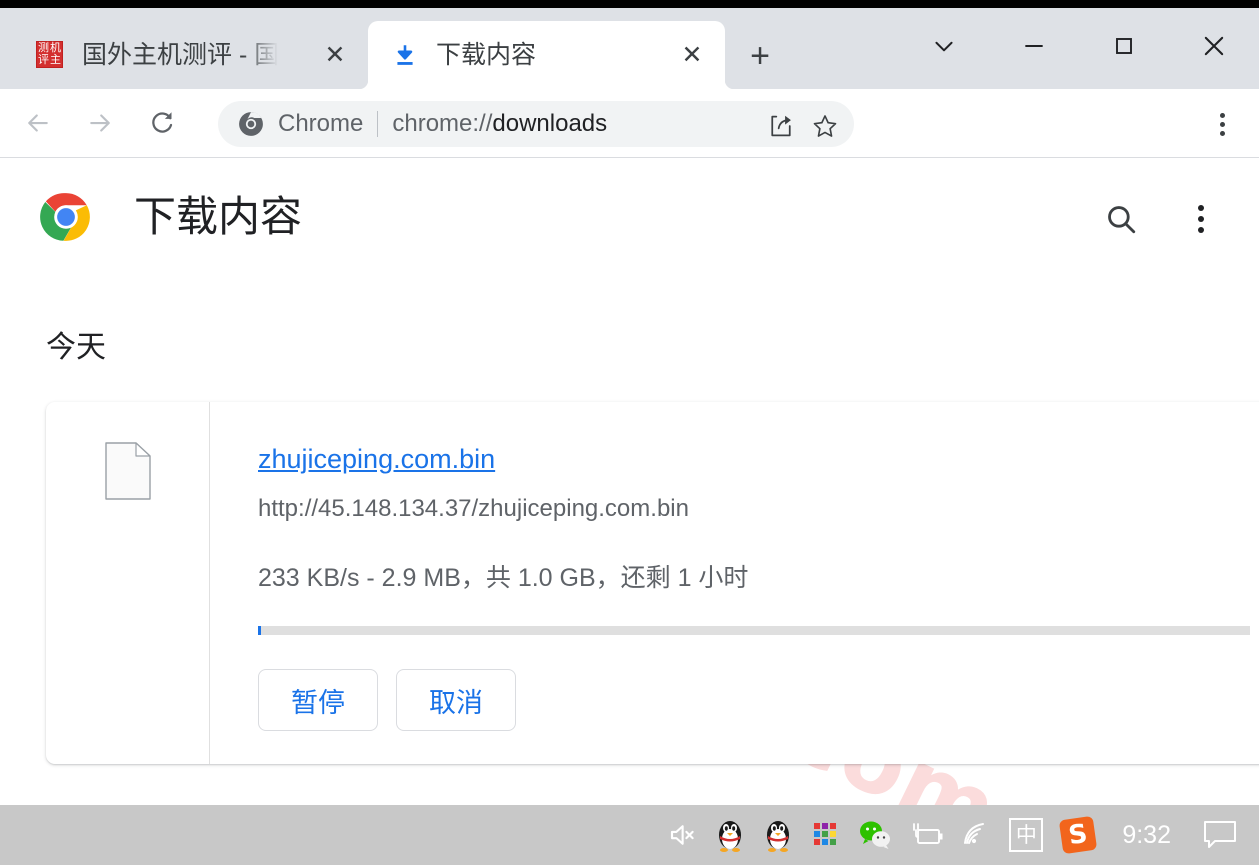 Image resolution: width=1259 pixels, height=865 pixels. Describe the element at coordinates (376, 459) in the screenshot. I see `download-filename-link: zhujiceping.com.bin` at that location.